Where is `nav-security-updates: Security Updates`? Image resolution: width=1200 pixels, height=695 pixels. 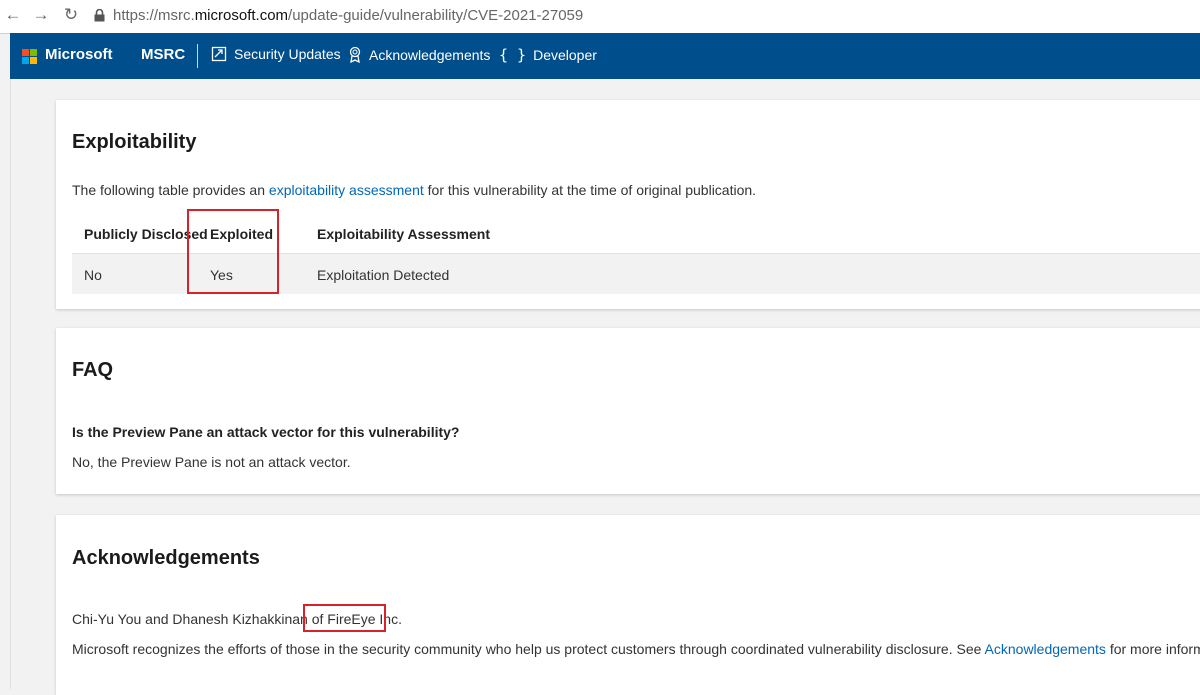 nav-security-updates: Security Updates is located at coordinates (276, 54).